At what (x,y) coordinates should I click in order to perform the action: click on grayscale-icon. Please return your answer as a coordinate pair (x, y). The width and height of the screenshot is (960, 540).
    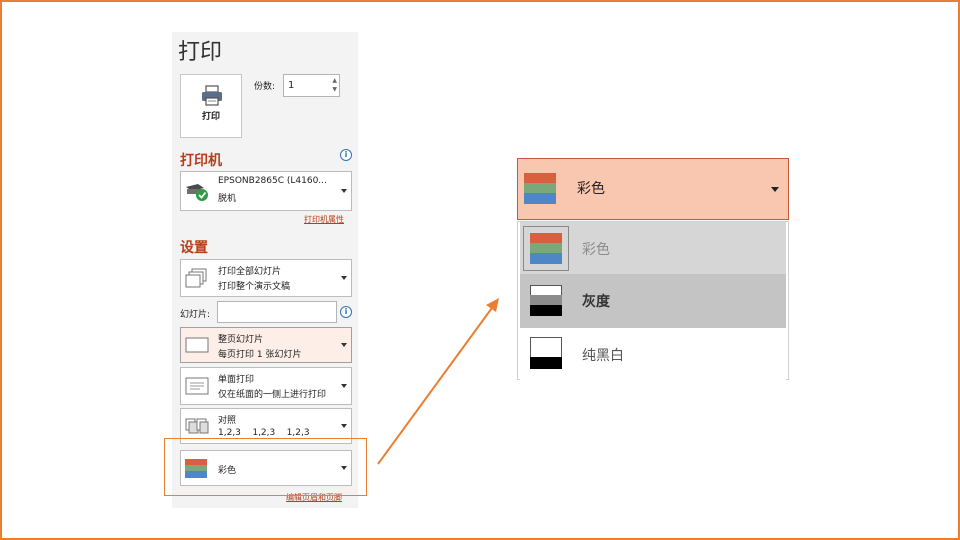
    Looking at the image, I should click on (546, 300).